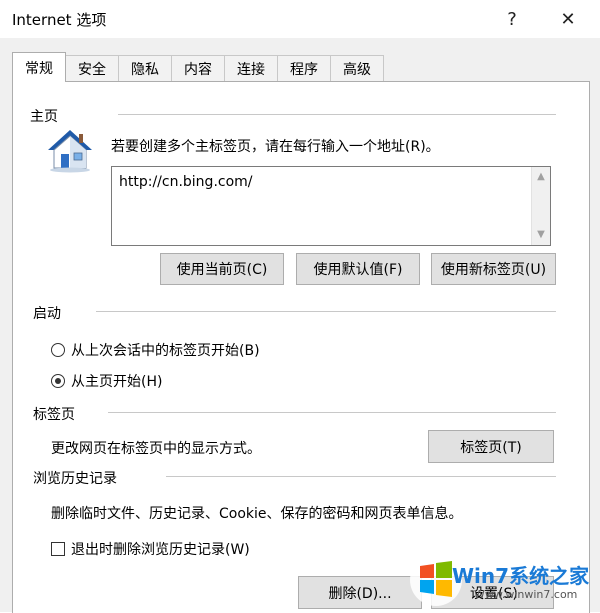  Describe the element at coordinates (326, 311) in the screenshot. I see `startup-group-divider` at that location.